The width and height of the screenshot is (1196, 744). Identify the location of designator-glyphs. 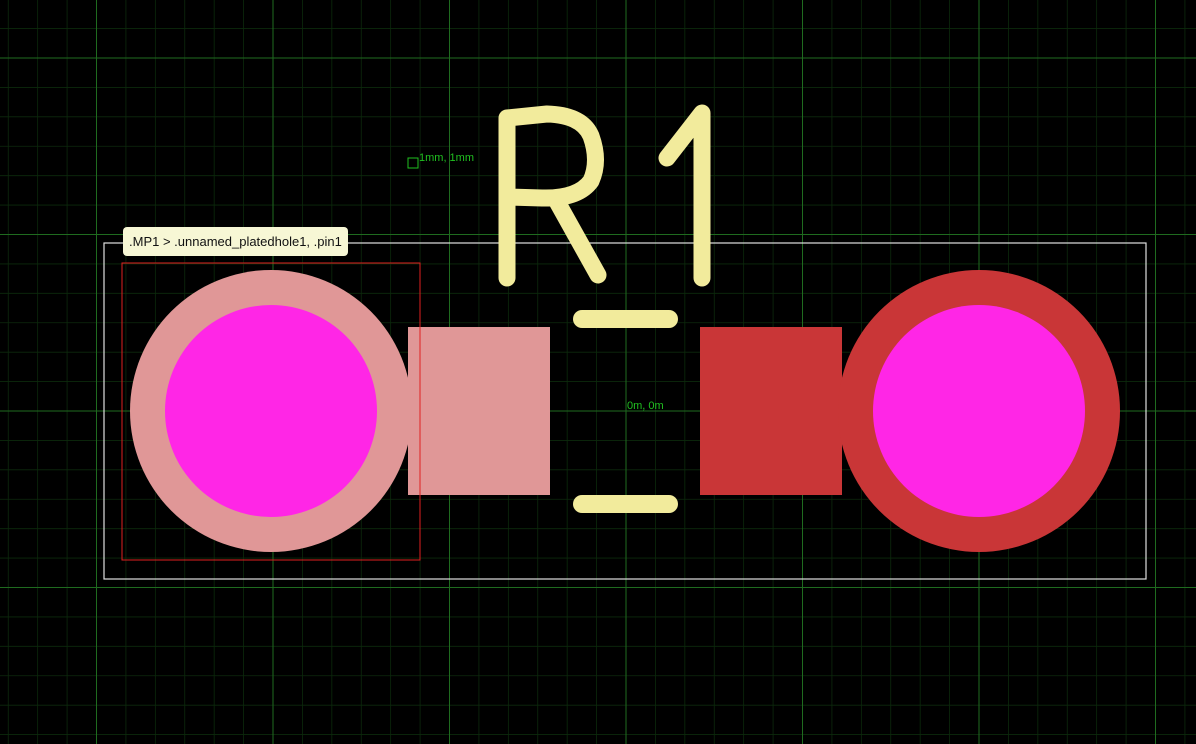
(604, 195).